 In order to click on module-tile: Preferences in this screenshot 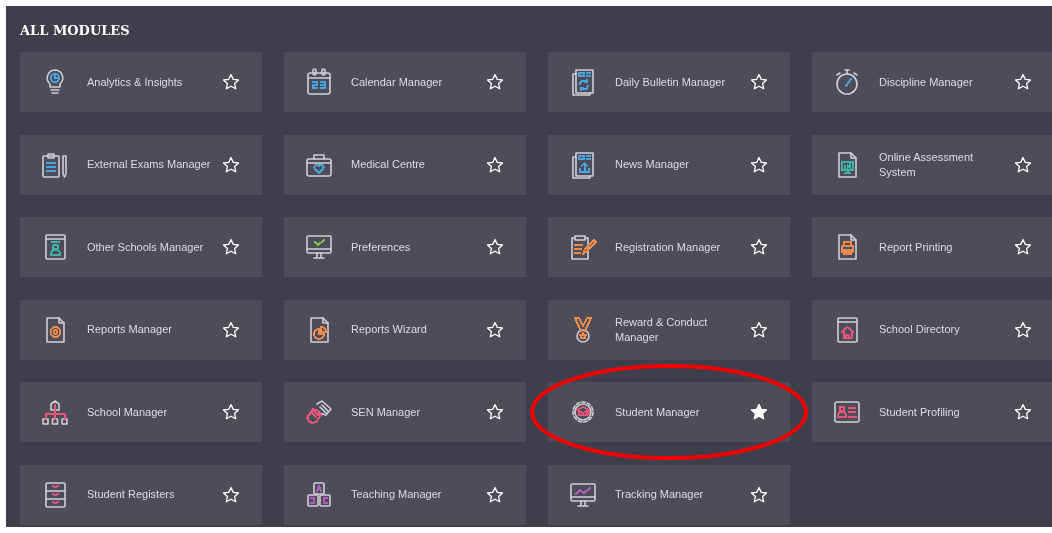, I will do `click(405, 247)`.